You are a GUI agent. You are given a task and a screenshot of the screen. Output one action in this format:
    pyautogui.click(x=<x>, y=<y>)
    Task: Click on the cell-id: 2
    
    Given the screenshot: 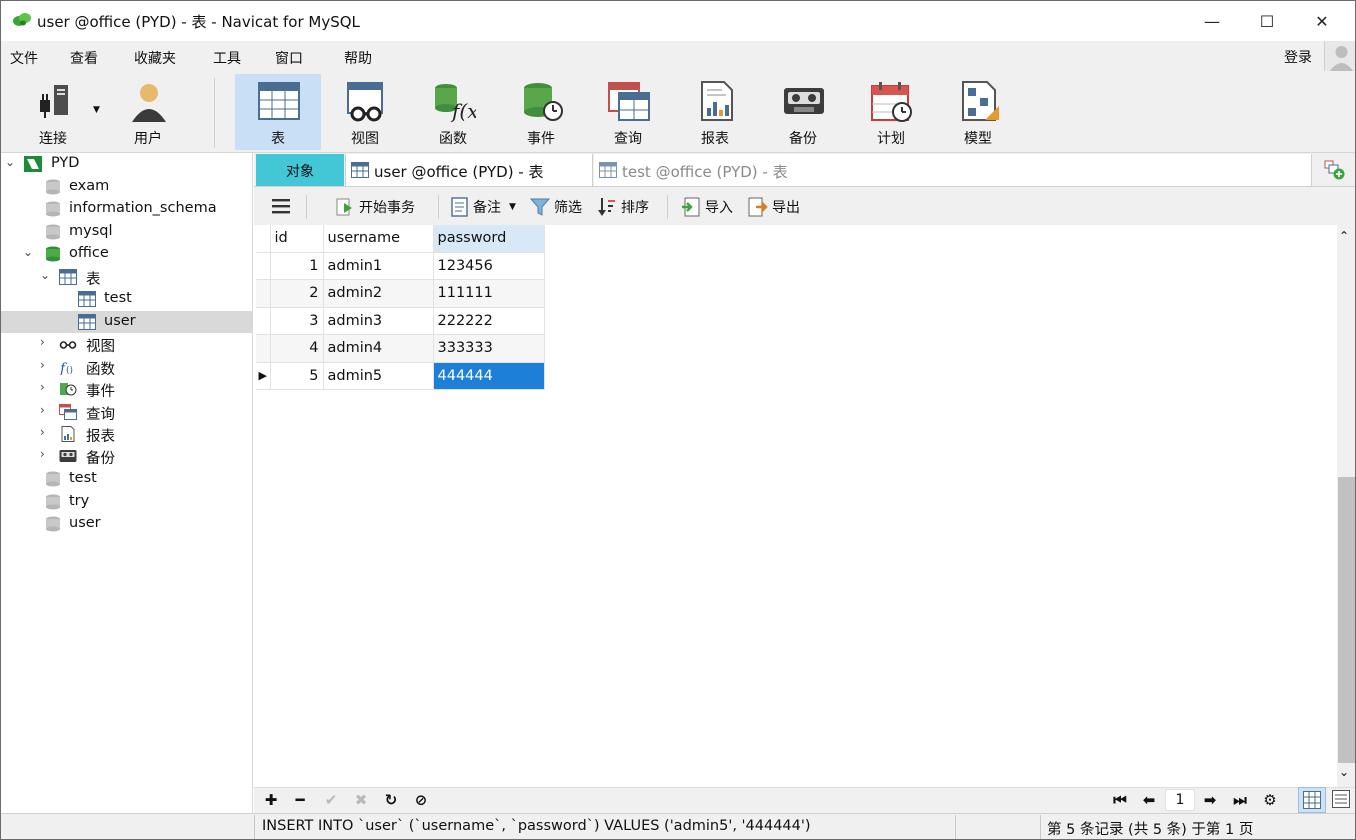 What is the action you would take?
    pyautogui.click(x=297, y=293)
    